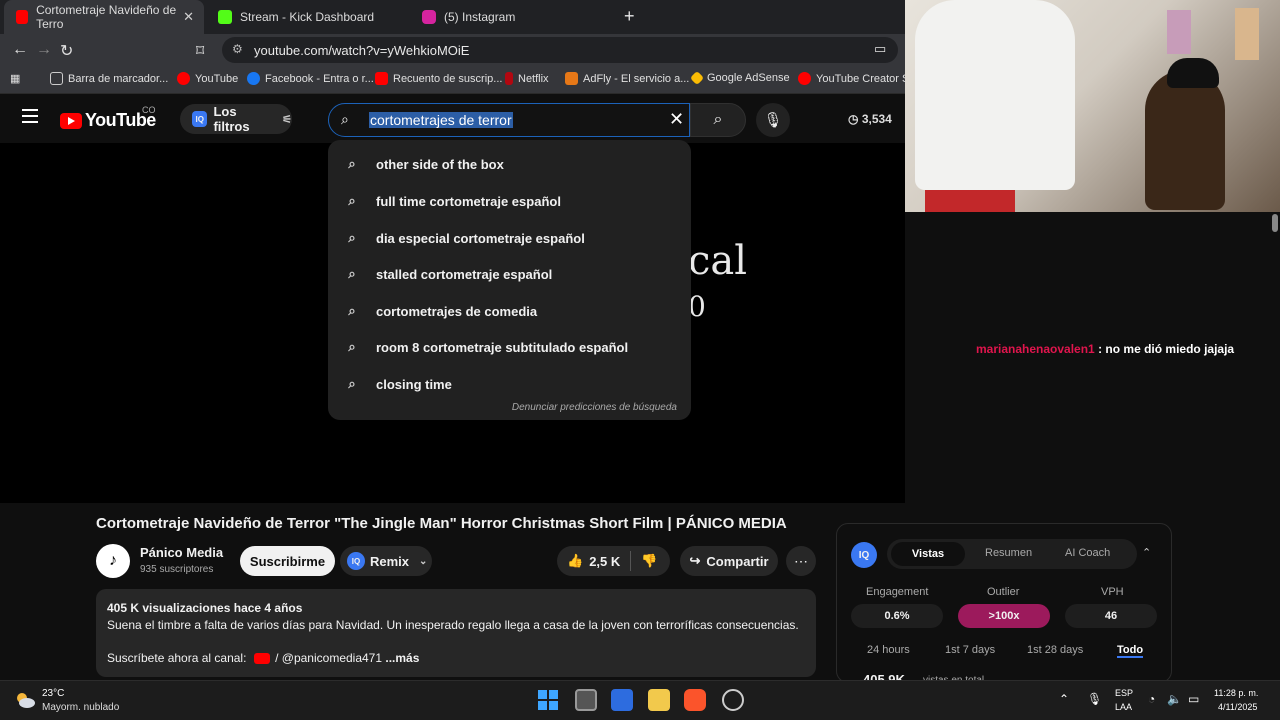 This screenshot has height=720, width=1280. Describe the element at coordinates (571, 78) in the screenshot. I see `adfly-icon` at that location.